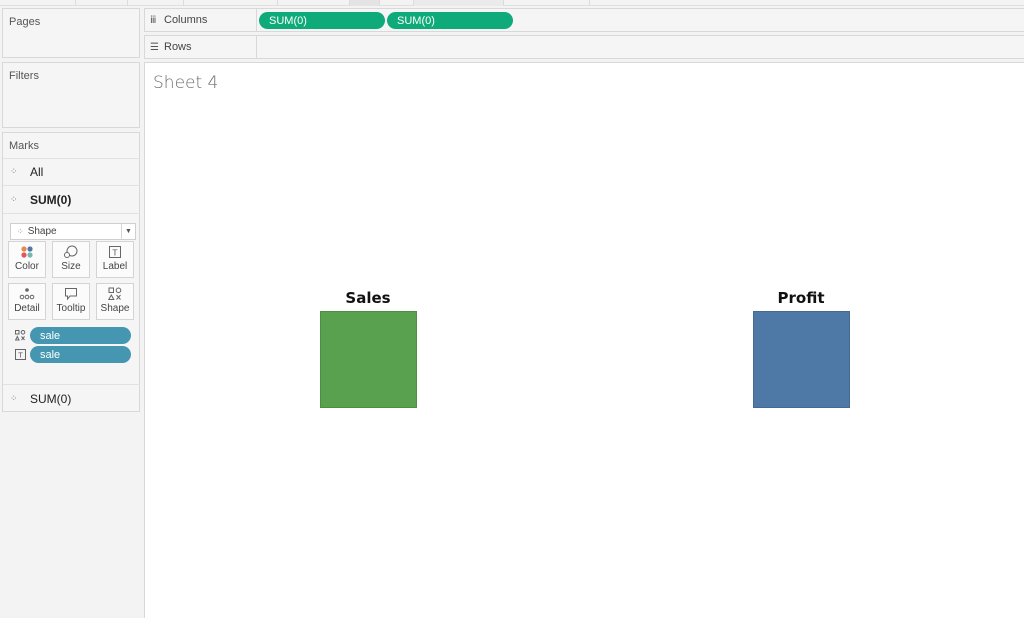  What do you see at coordinates (178, 47) in the screenshot?
I see `rows-label-text: Rows` at bounding box center [178, 47].